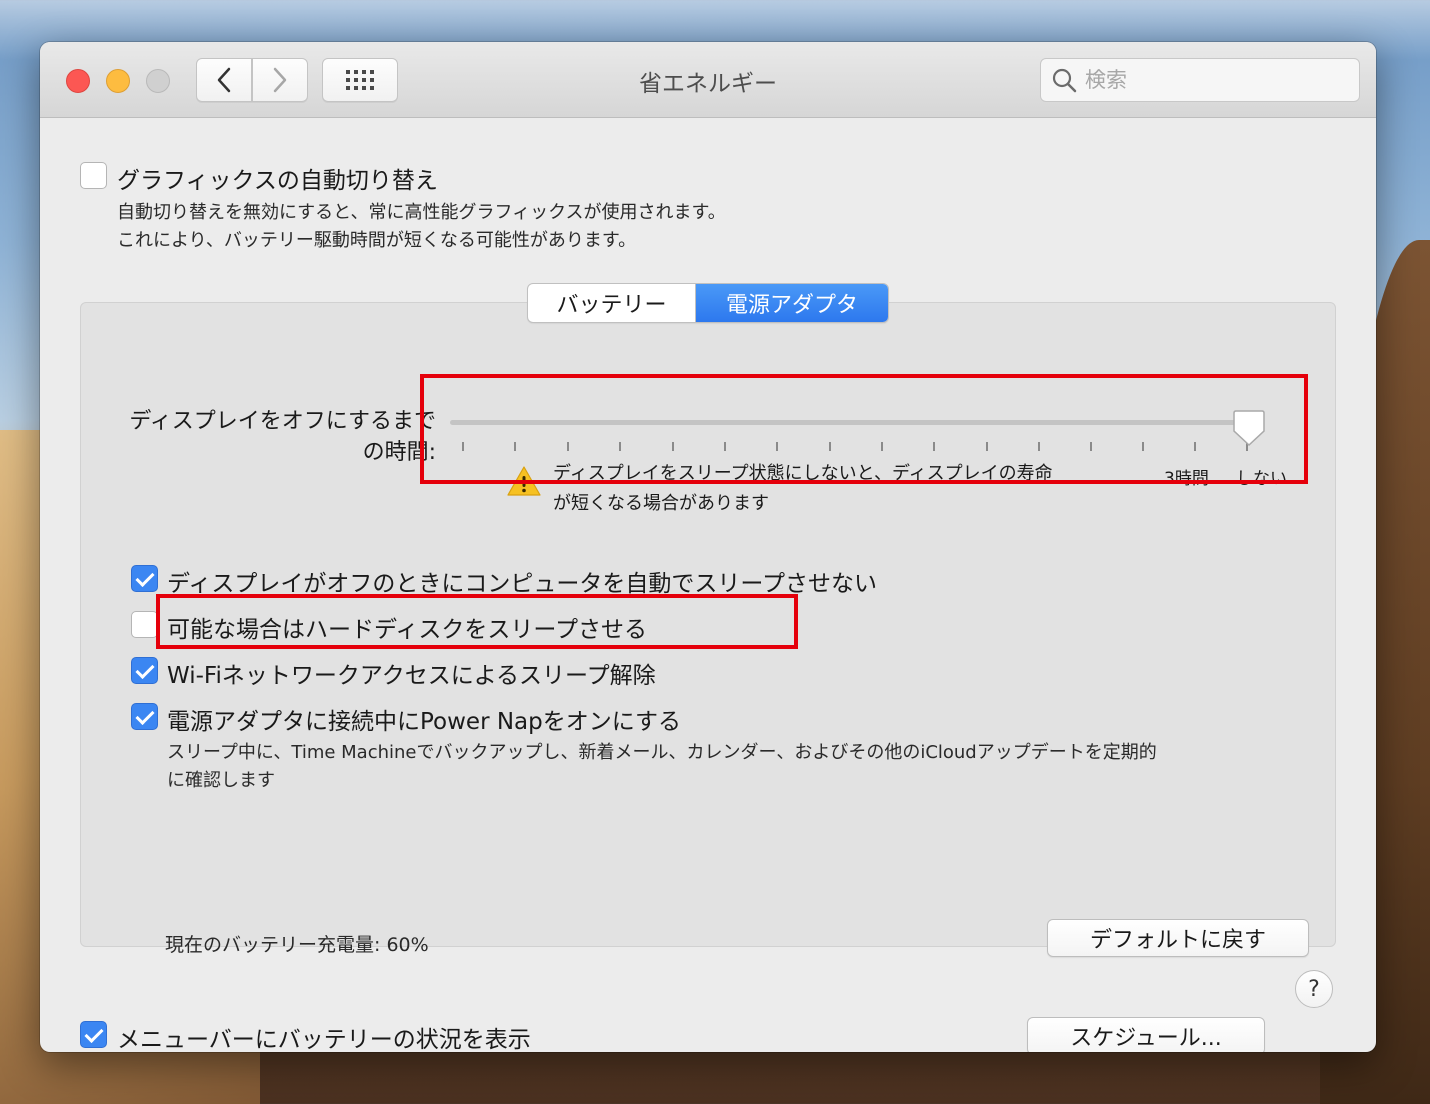 The height and width of the screenshot is (1104, 1430). Describe the element at coordinates (144, 624) in the screenshot. I see `disk-sleep-checkbox` at that location.